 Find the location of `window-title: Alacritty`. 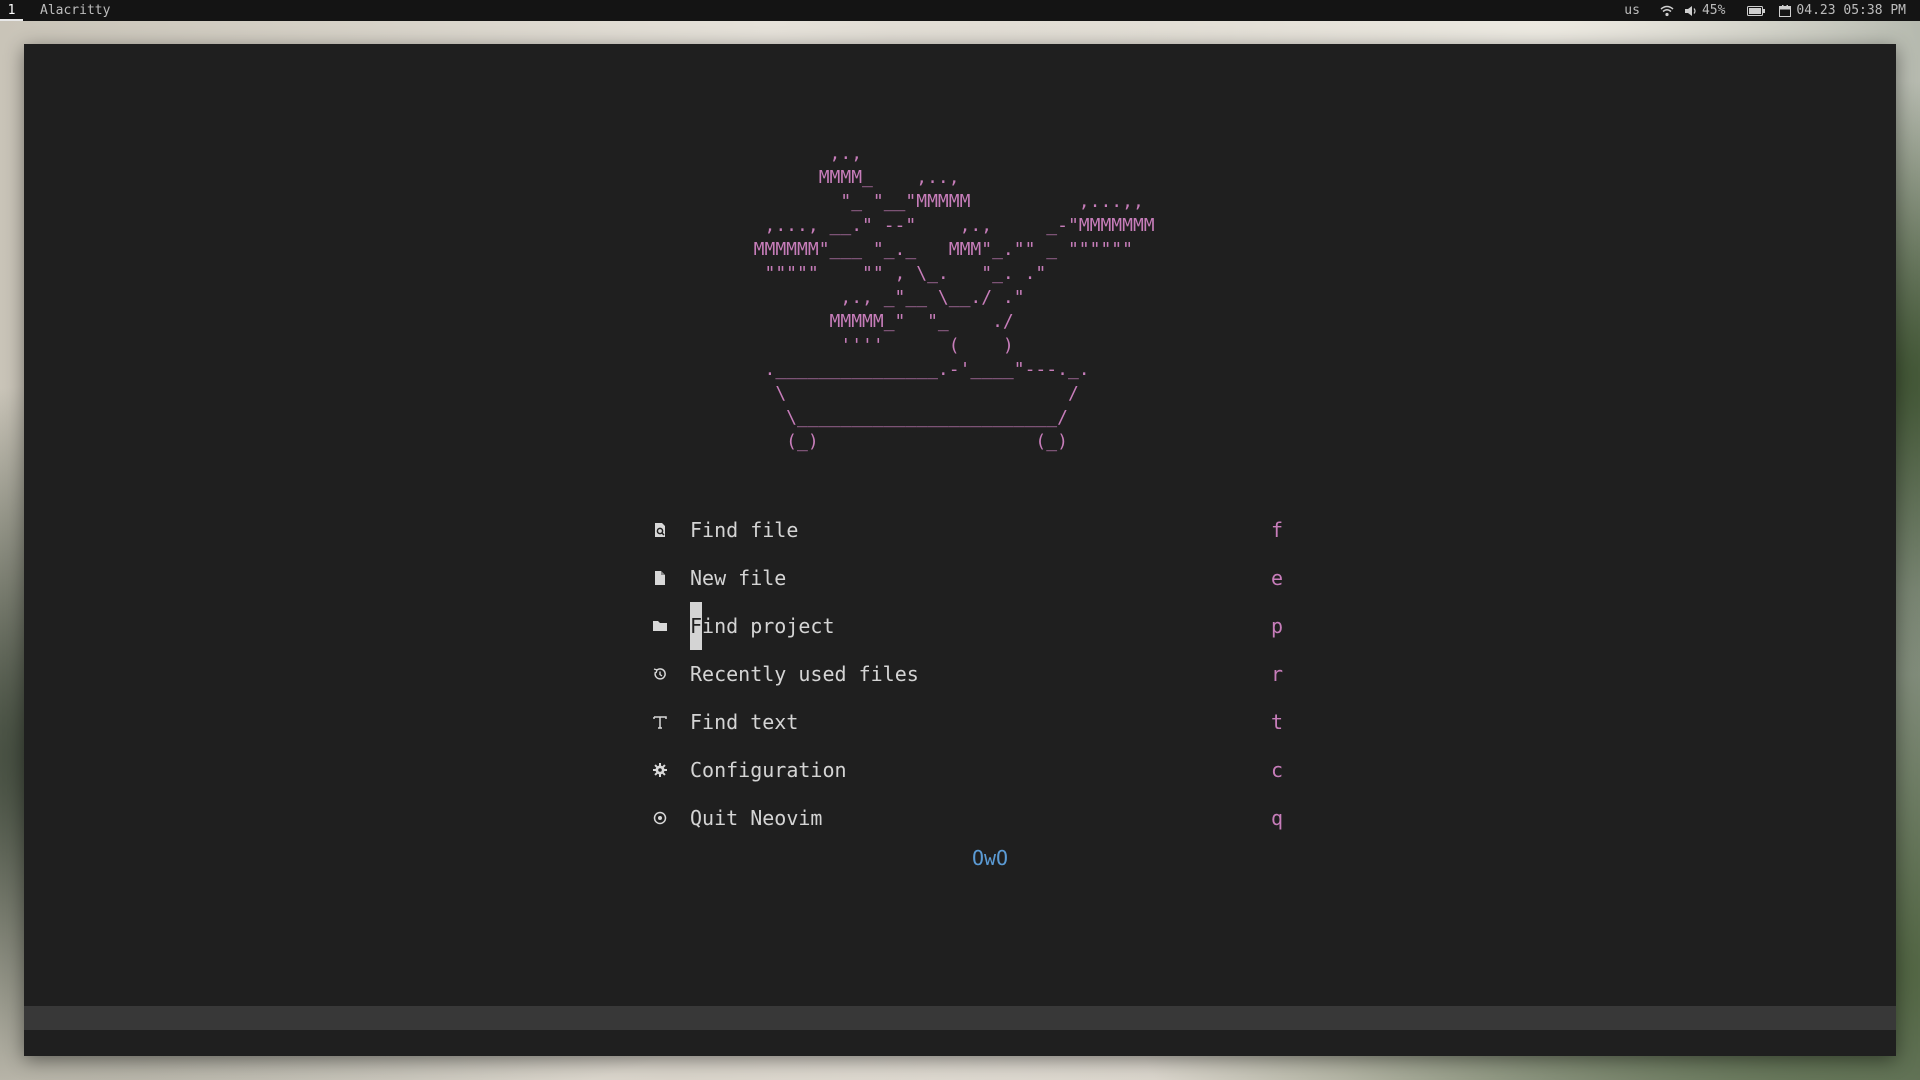

window-title: Alacritty is located at coordinates (75, 10).